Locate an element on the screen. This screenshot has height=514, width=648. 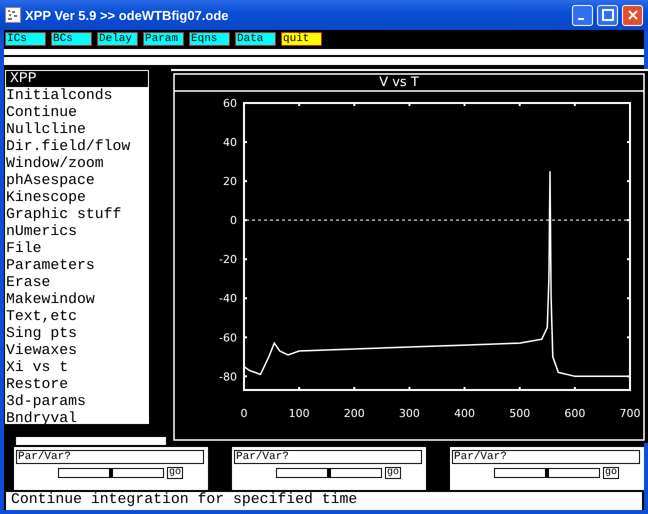
x-tick-label: 600 is located at coordinates (575, 413).